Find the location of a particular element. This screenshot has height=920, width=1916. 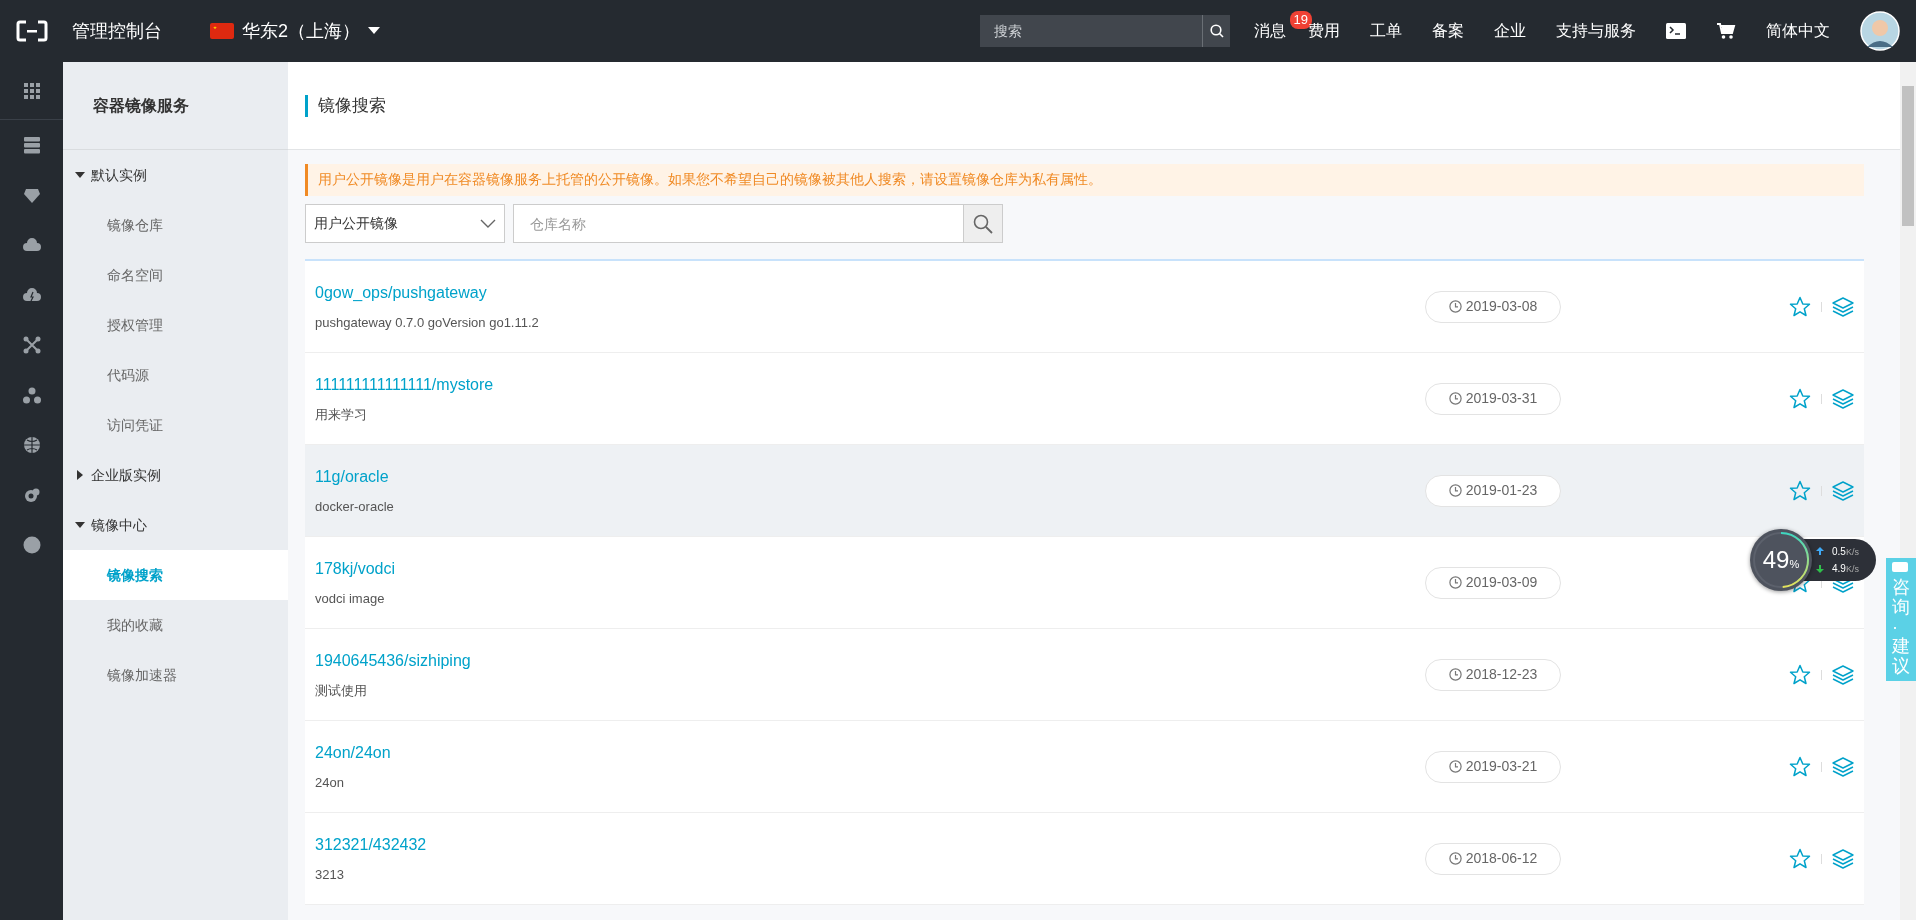

repository-description: 24on is located at coordinates (330, 783).